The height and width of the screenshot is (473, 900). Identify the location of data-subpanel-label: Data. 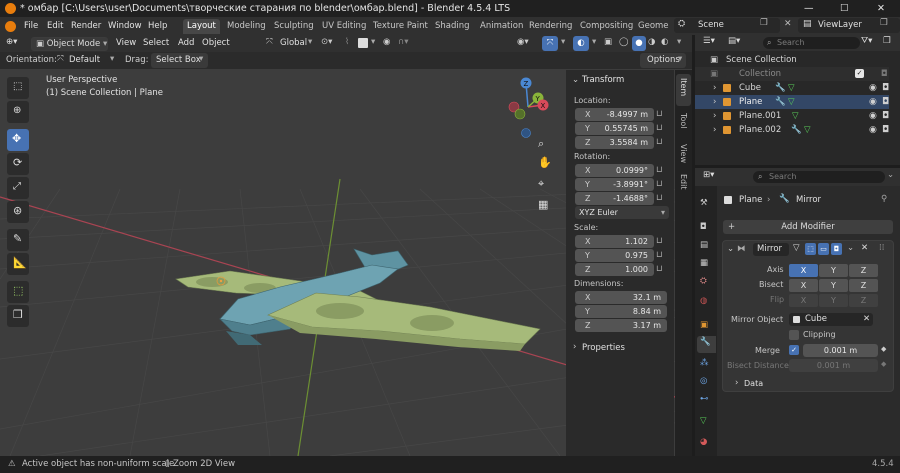
(753, 383).